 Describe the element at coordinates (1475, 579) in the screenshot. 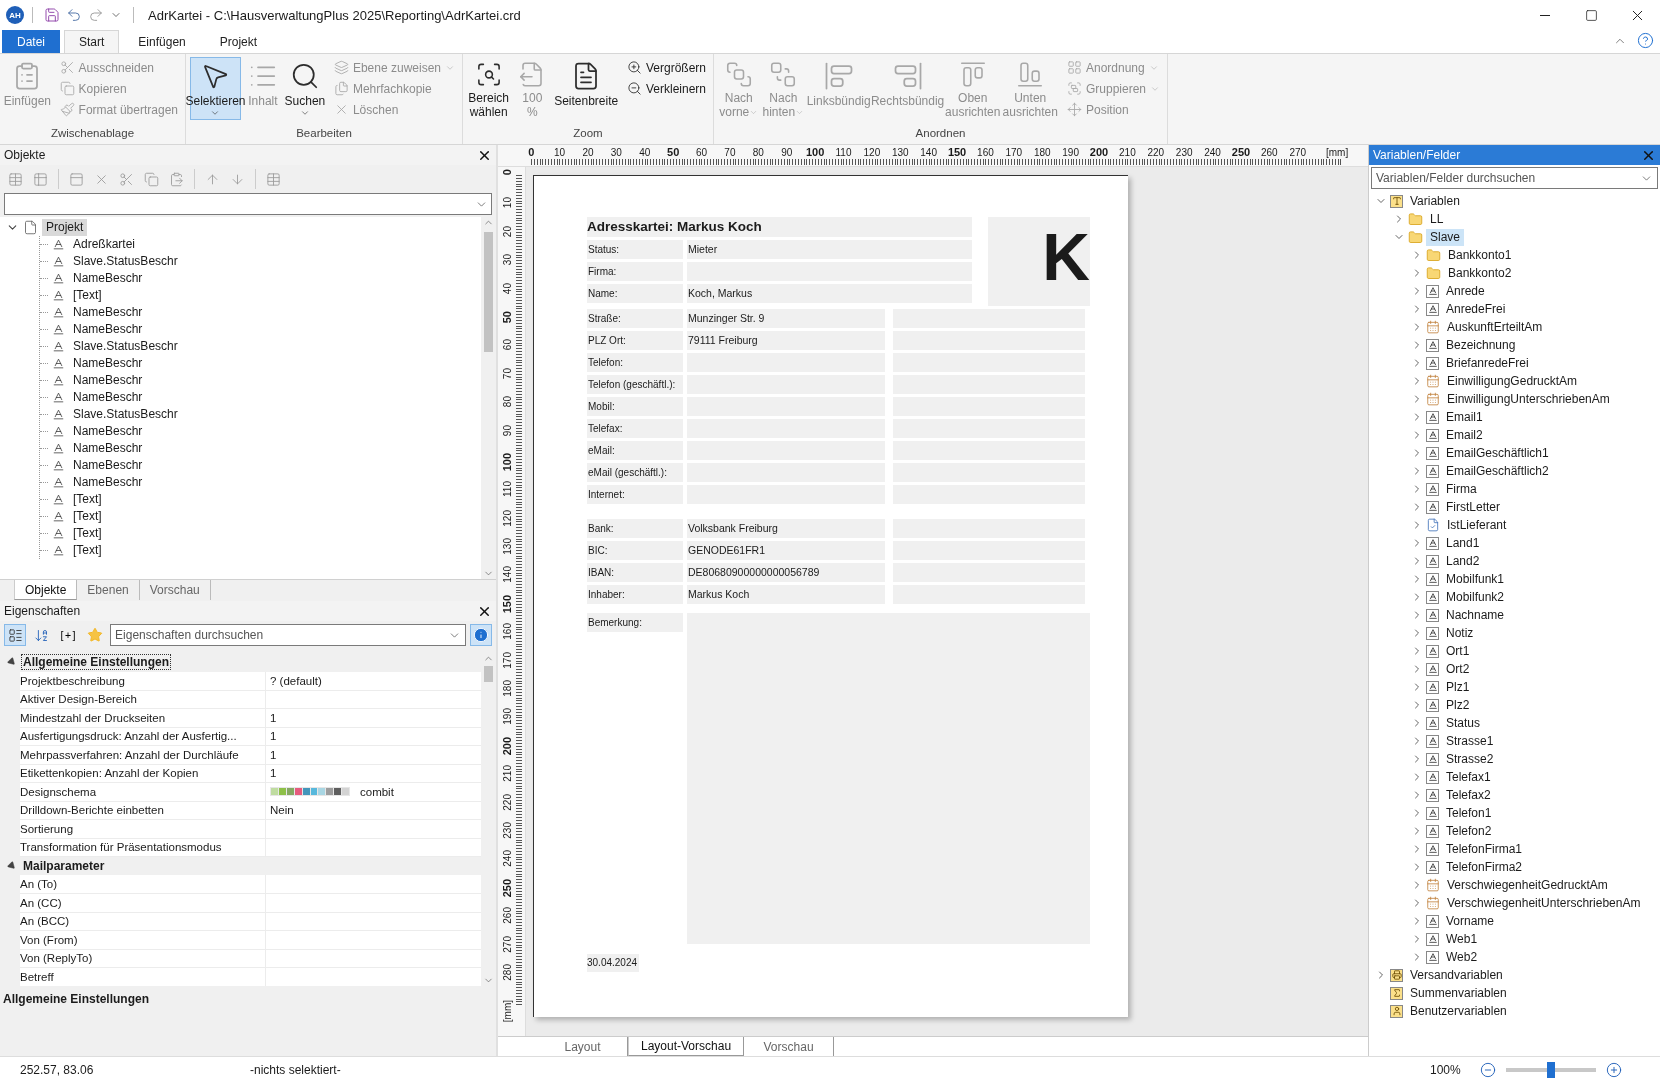

I see `tree-item: Mobilfunk1` at that location.